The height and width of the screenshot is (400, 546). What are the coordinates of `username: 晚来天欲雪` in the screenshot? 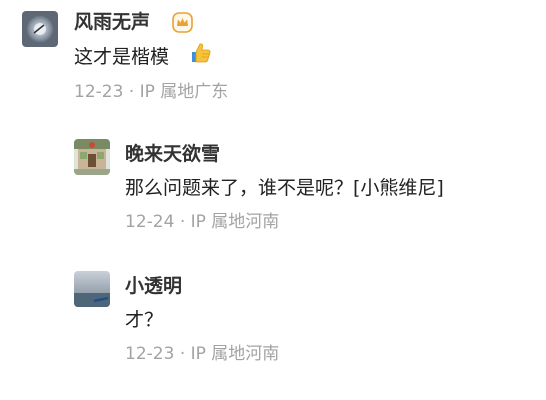 It's located at (172, 154).